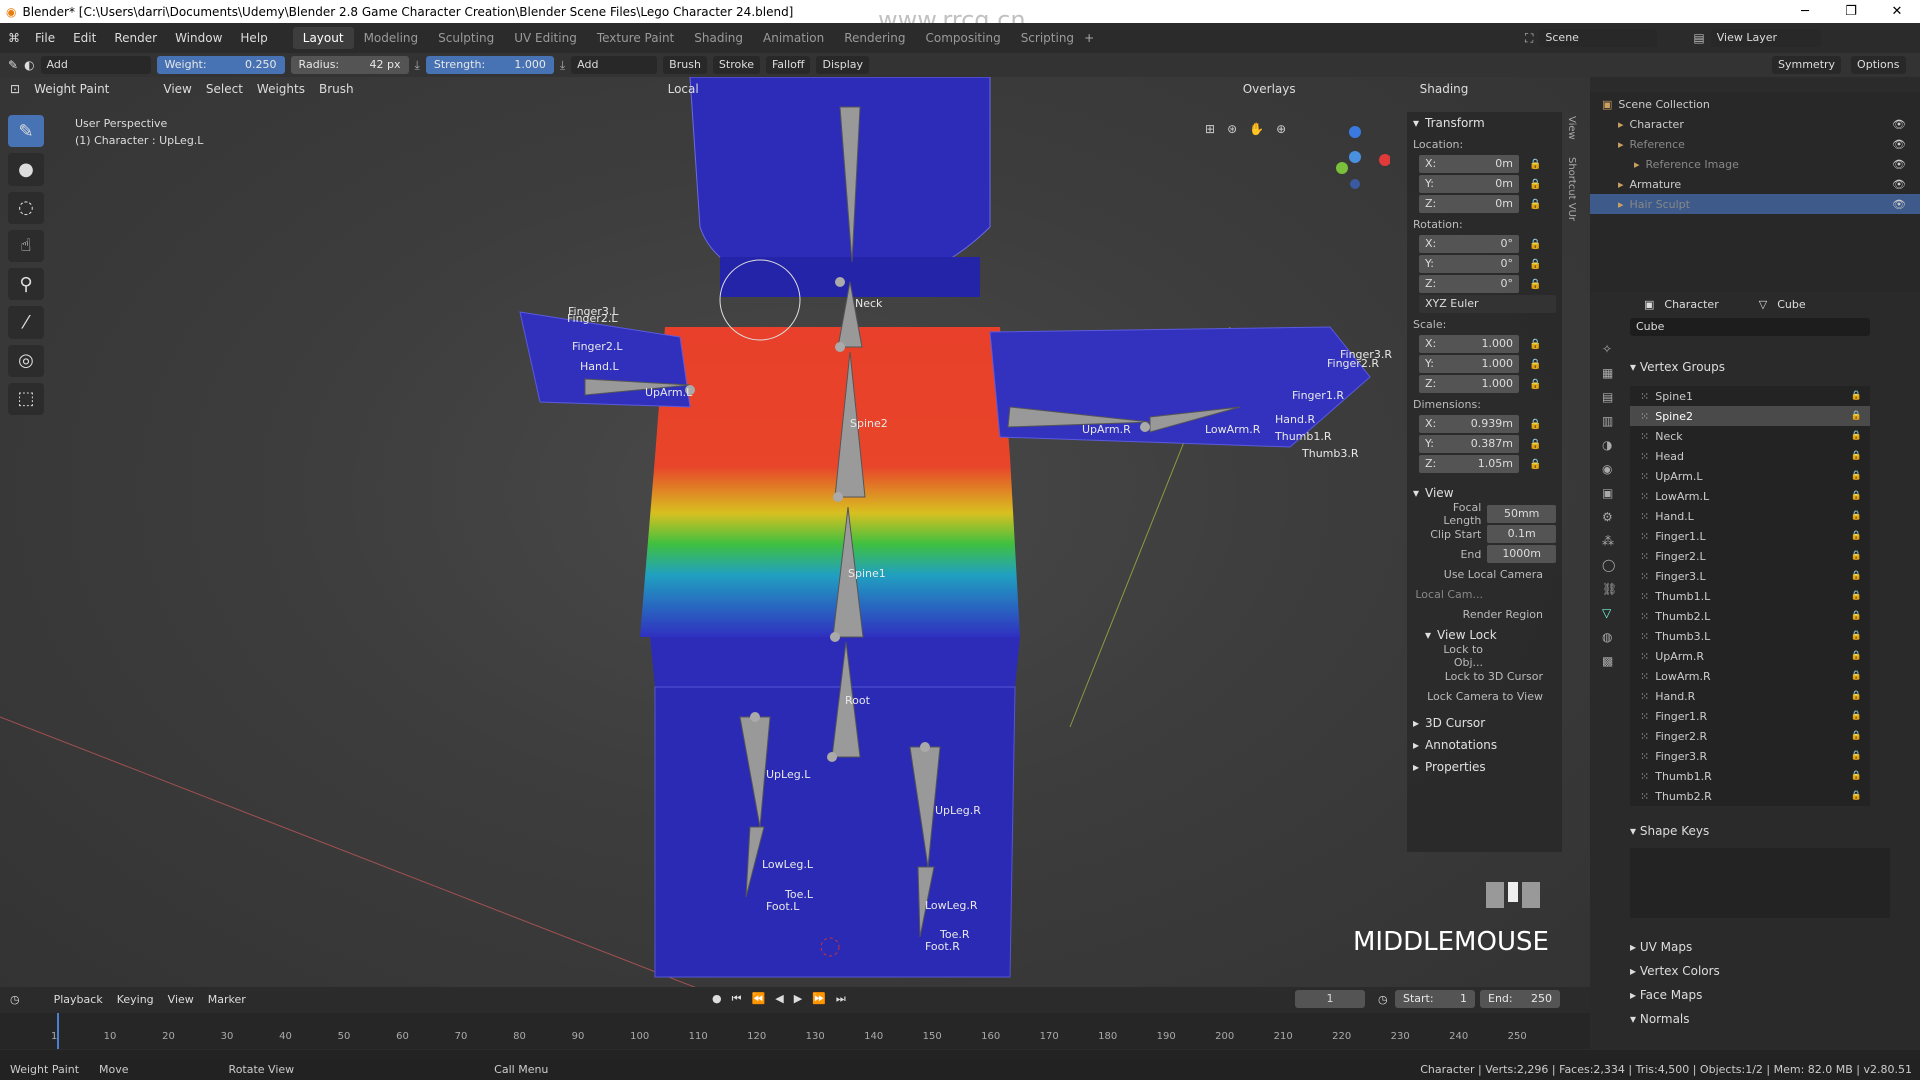 The height and width of the screenshot is (1080, 1920). I want to click on vertex-groups-header: ▾ Vertex Groups, so click(1770, 370).